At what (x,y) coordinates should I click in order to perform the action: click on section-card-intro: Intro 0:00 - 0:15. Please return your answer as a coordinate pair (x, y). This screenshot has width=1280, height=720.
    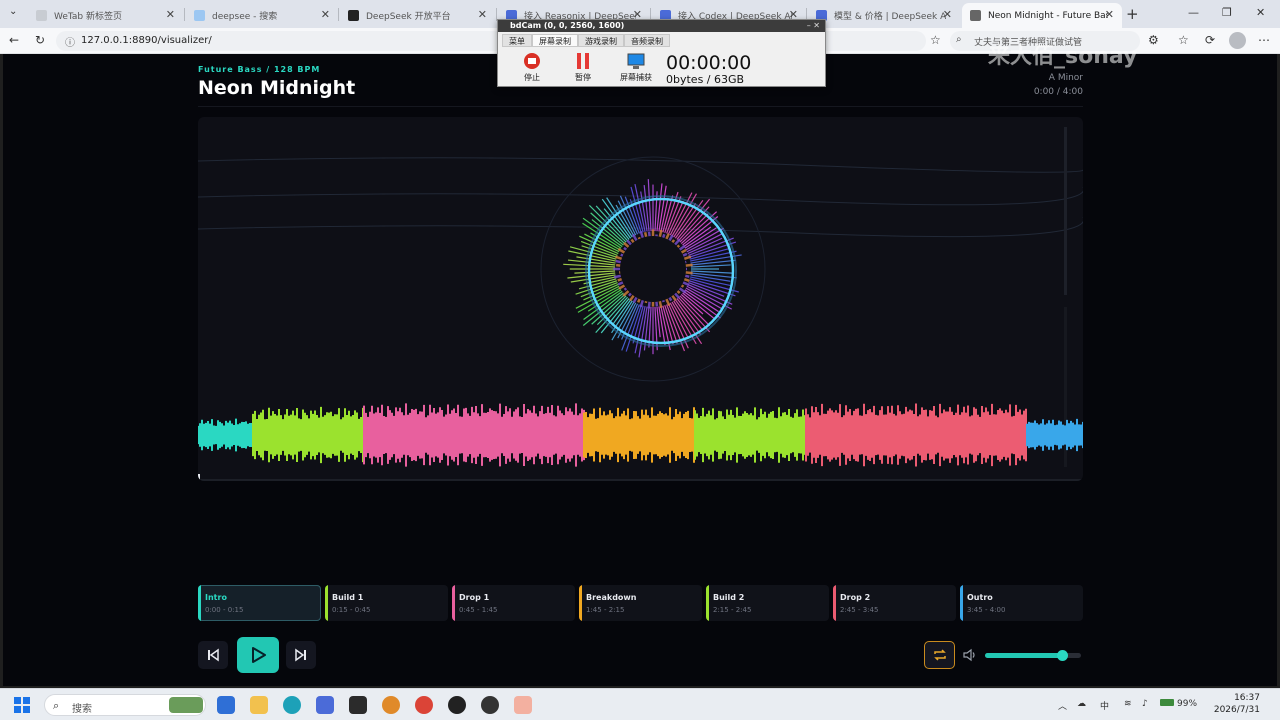
    Looking at the image, I should click on (259, 603).